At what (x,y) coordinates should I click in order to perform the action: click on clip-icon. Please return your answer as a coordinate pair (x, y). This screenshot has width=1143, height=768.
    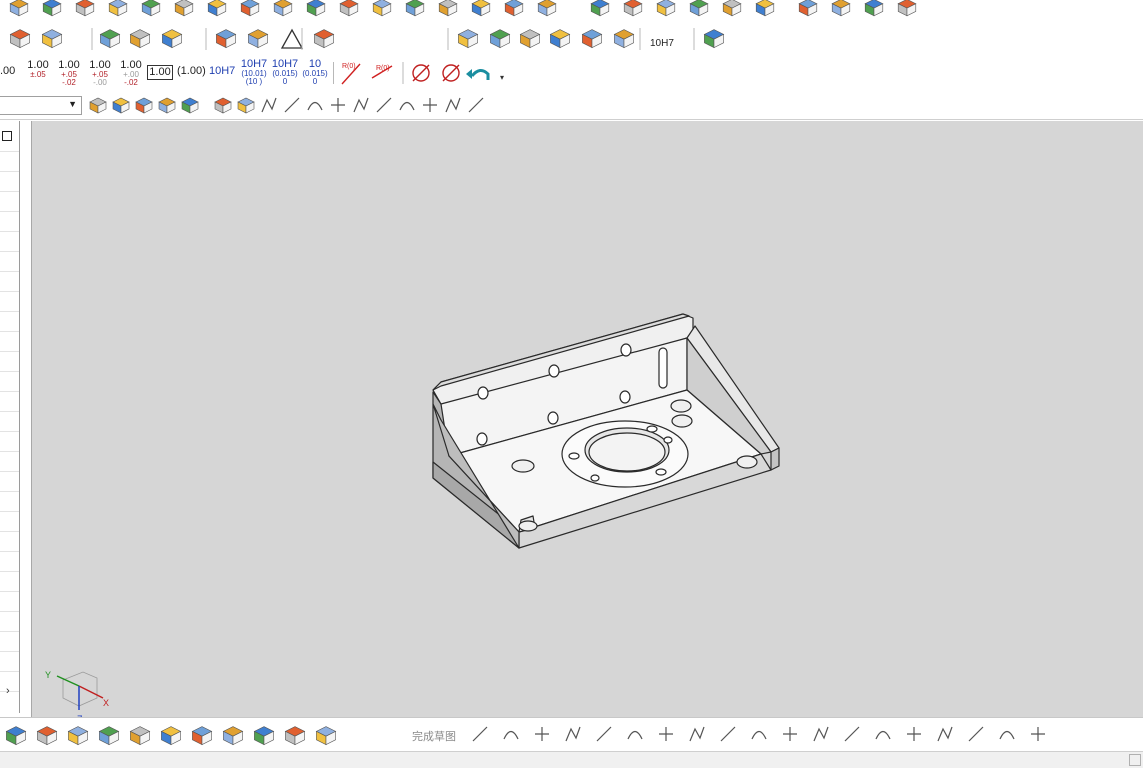
    Looking at the image, I should click on (233, 736).